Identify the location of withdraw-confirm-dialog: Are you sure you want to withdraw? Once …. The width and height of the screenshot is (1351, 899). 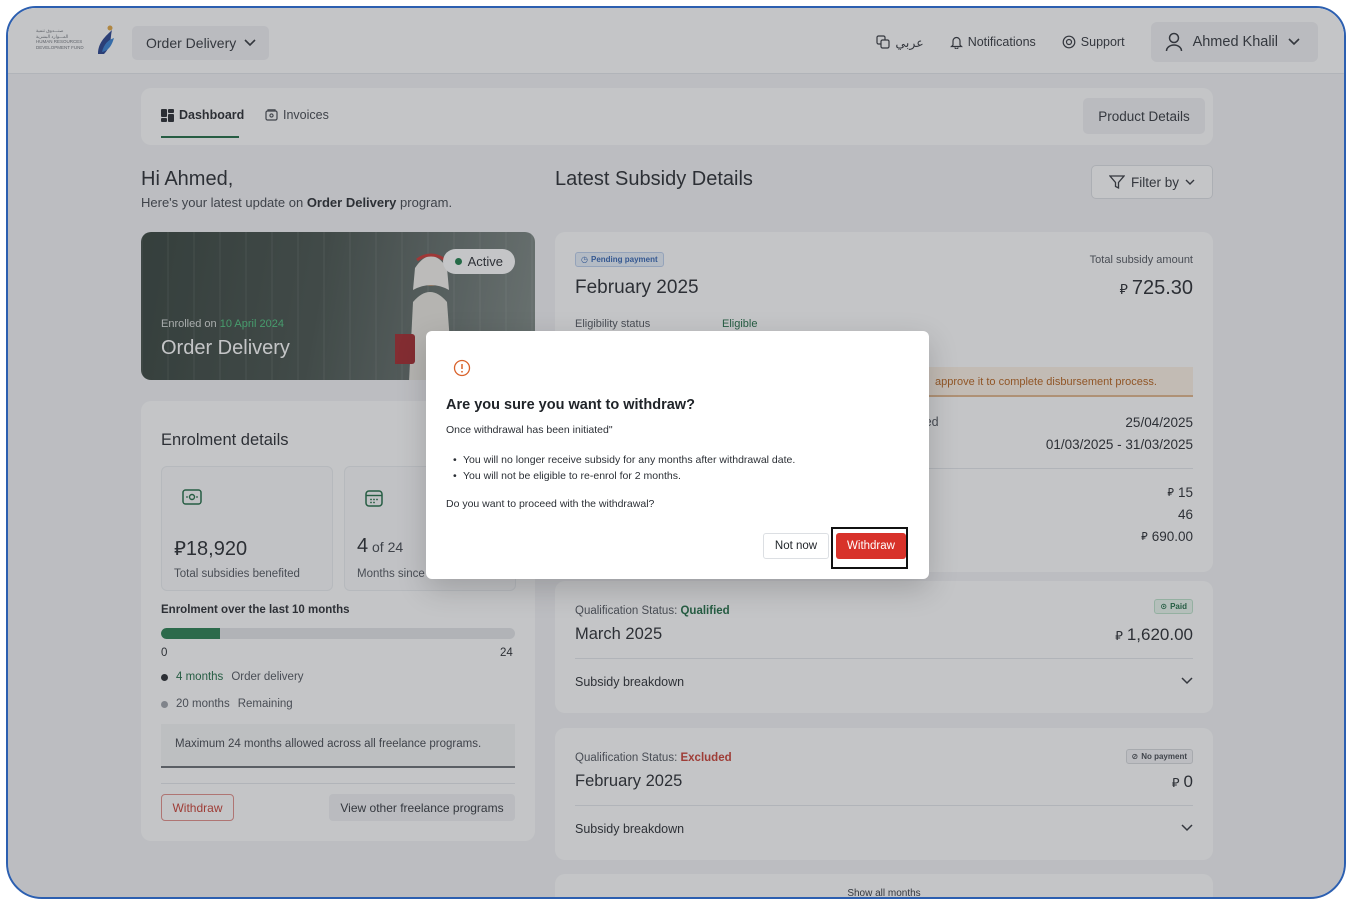
(677, 455).